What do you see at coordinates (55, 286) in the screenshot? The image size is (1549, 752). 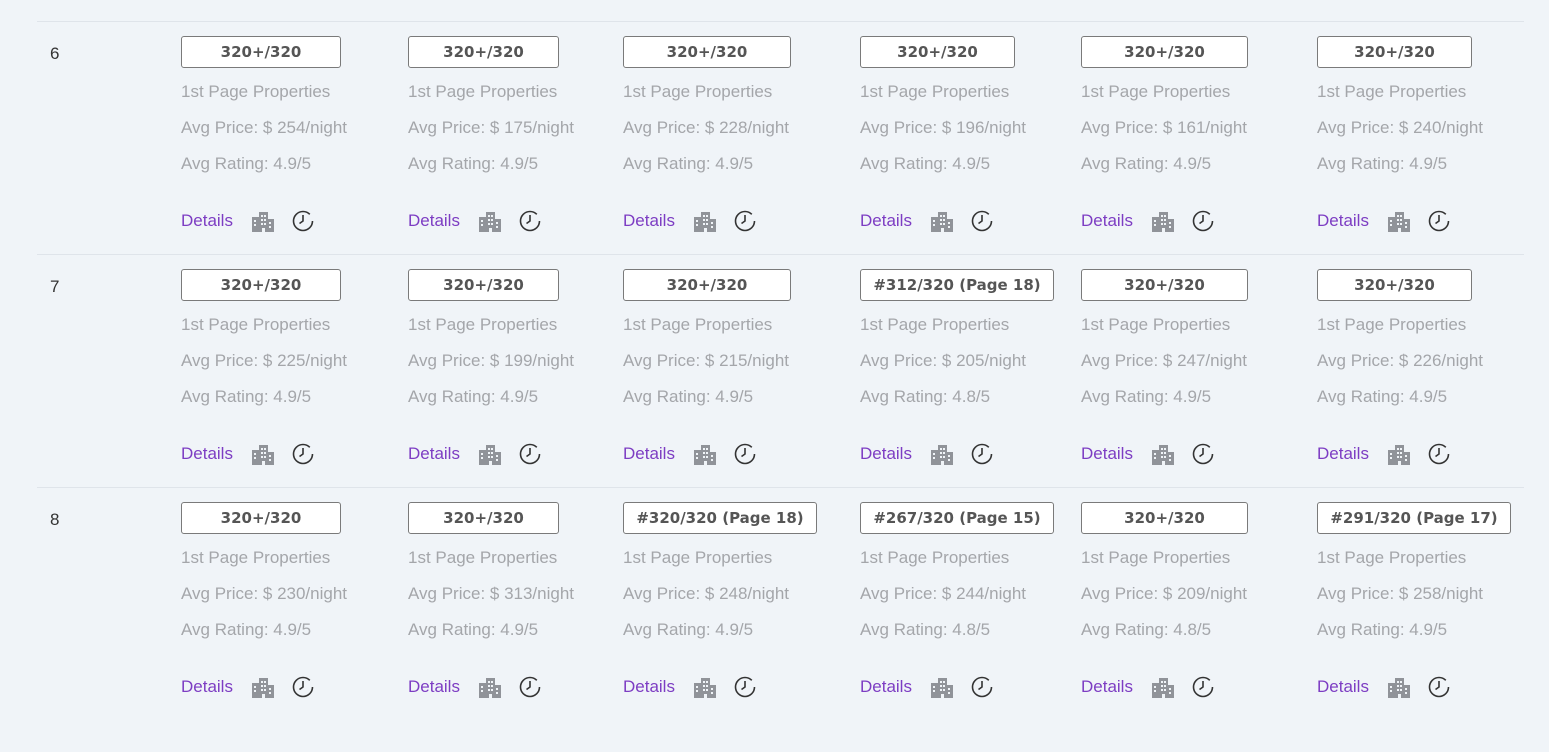 I see `row-number: 7` at bounding box center [55, 286].